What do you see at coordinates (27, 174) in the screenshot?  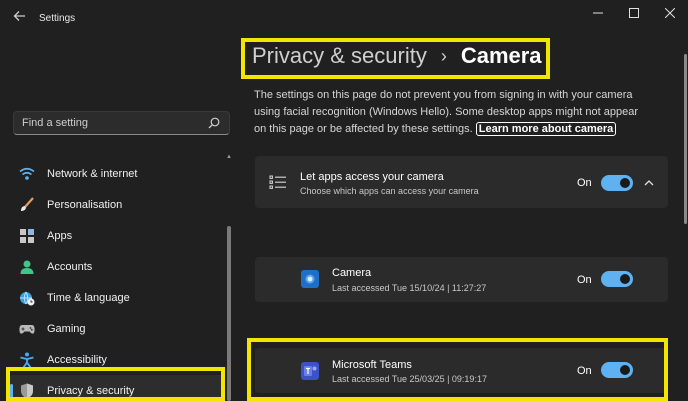 I see `wifi-icon` at bounding box center [27, 174].